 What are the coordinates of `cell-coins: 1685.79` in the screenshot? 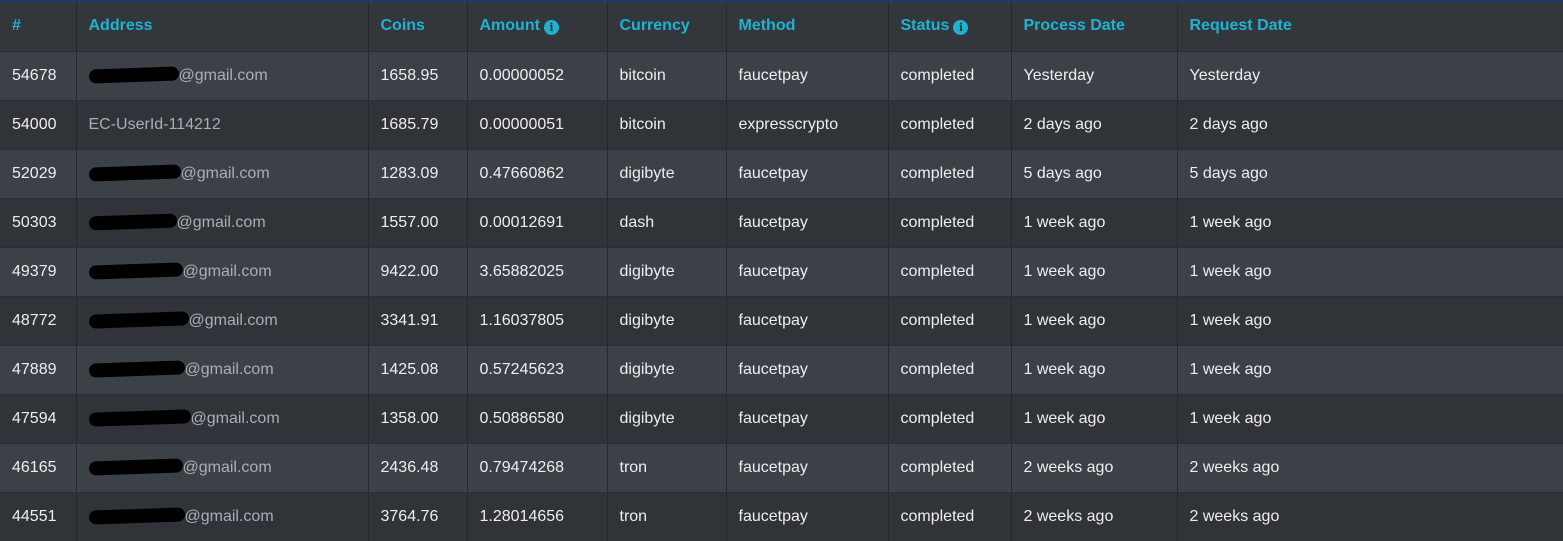 It's located at (418, 124).